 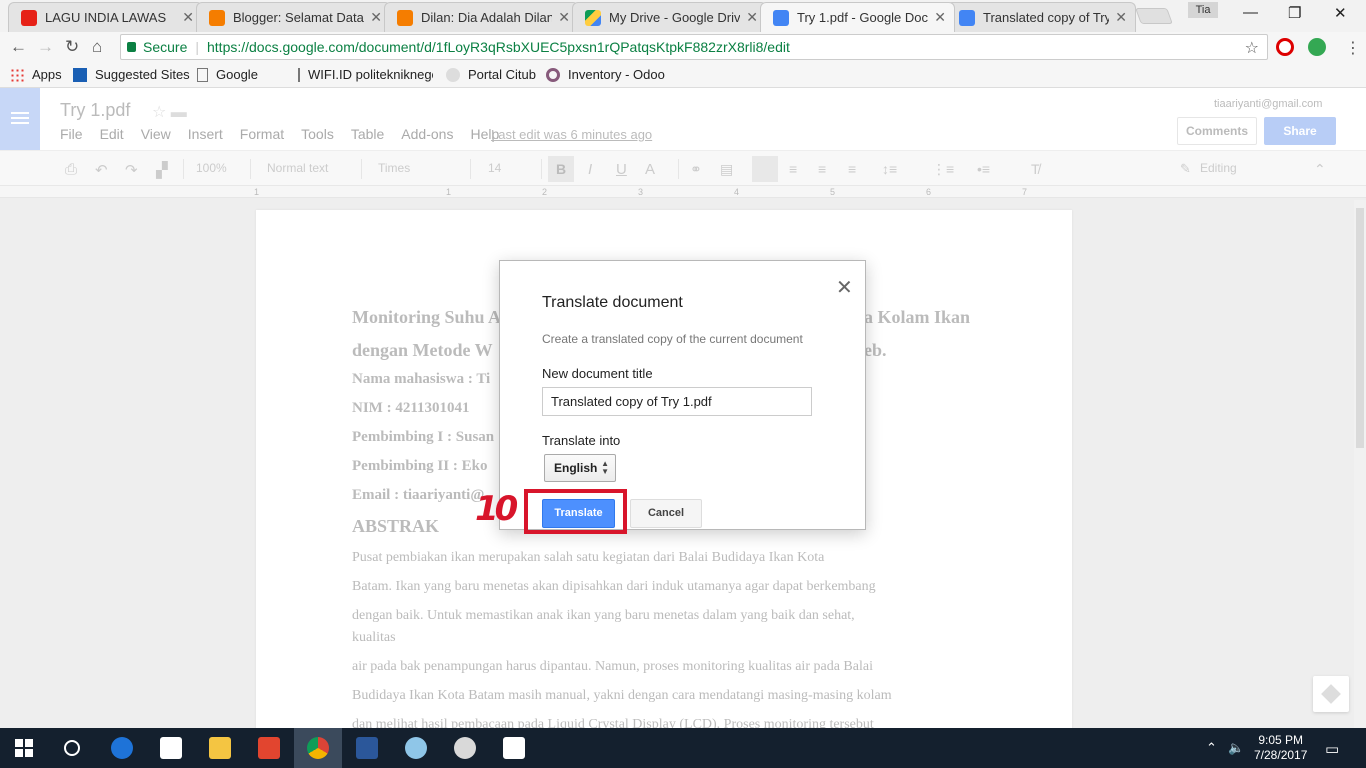 I want to click on toolbar-separator, so click(x=250, y=169).